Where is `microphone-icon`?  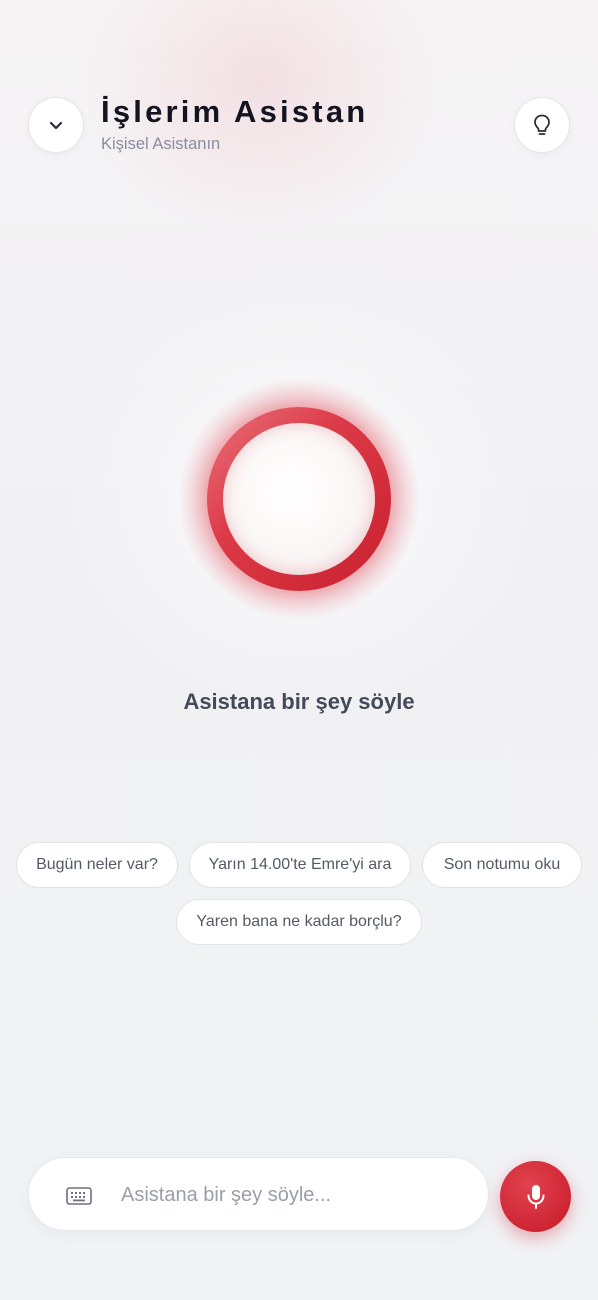 microphone-icon is located at coordinates (535, 1196).